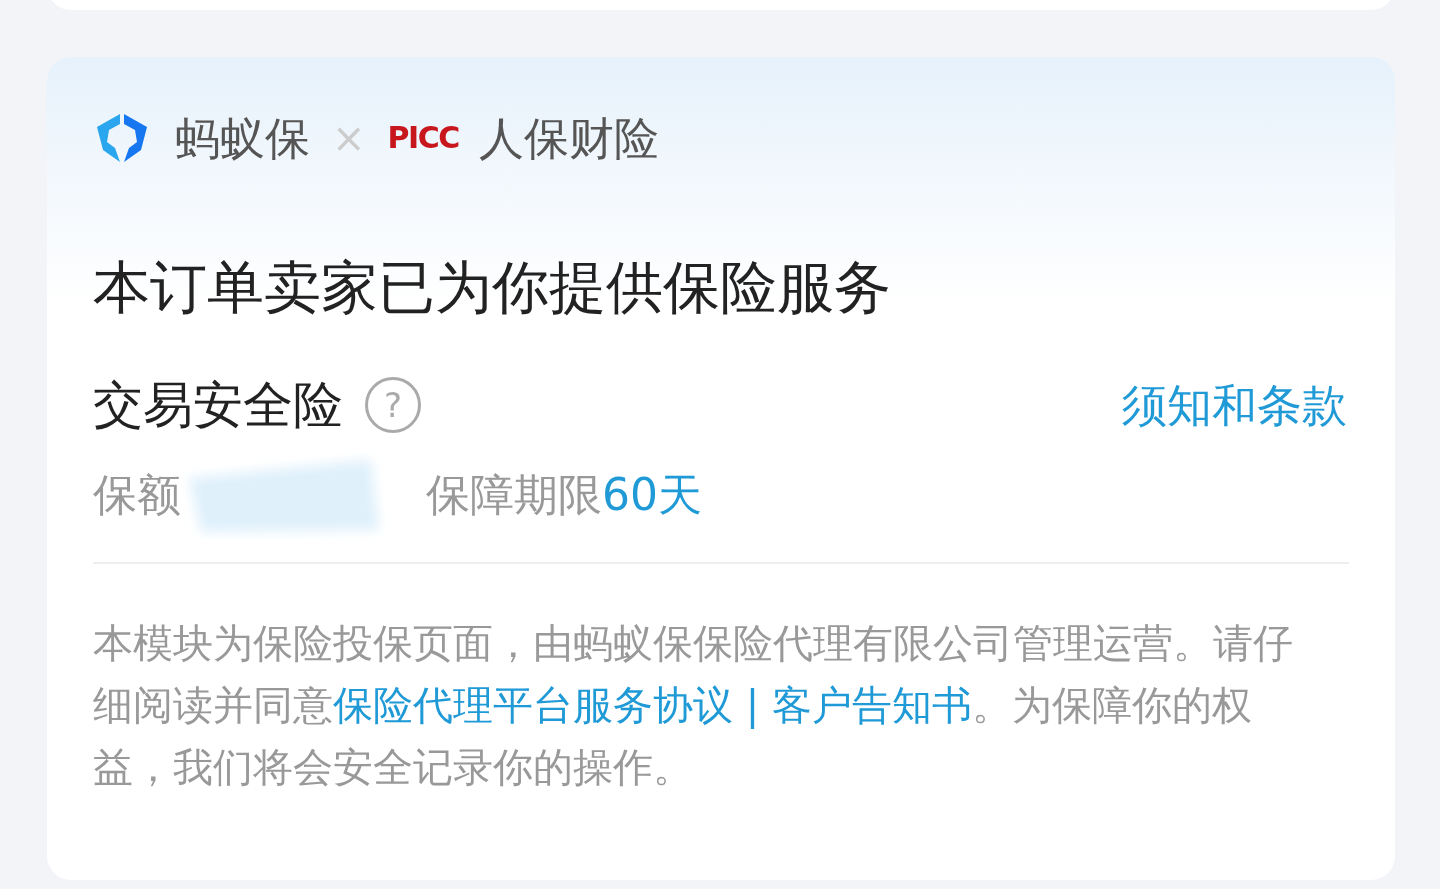 The image size is (1440, 889). What do you see at coordinates (137, 495) in the screenshot?
I see `coverage-amount-label: 保额` at bounding box center [137, 495].